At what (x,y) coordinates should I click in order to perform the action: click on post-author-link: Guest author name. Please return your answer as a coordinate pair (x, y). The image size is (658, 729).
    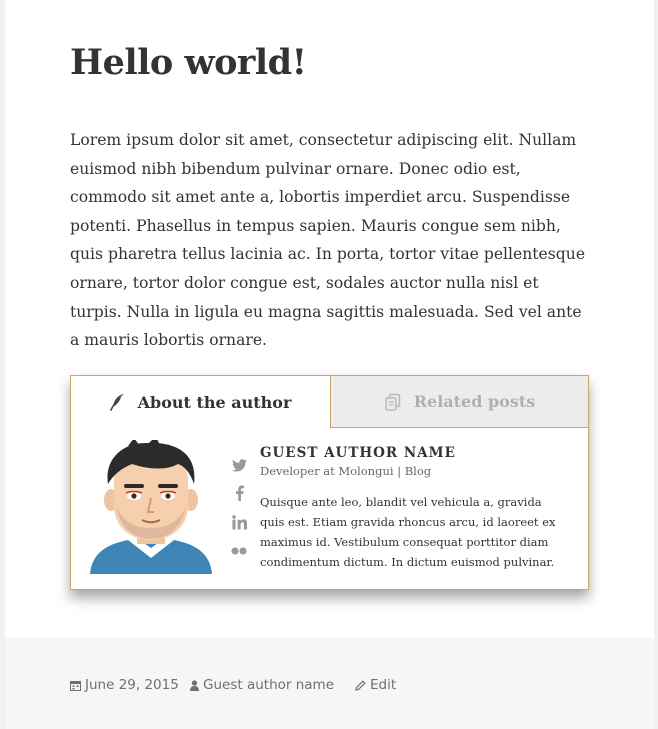
    Looking at the image, I should click on (262, 685).